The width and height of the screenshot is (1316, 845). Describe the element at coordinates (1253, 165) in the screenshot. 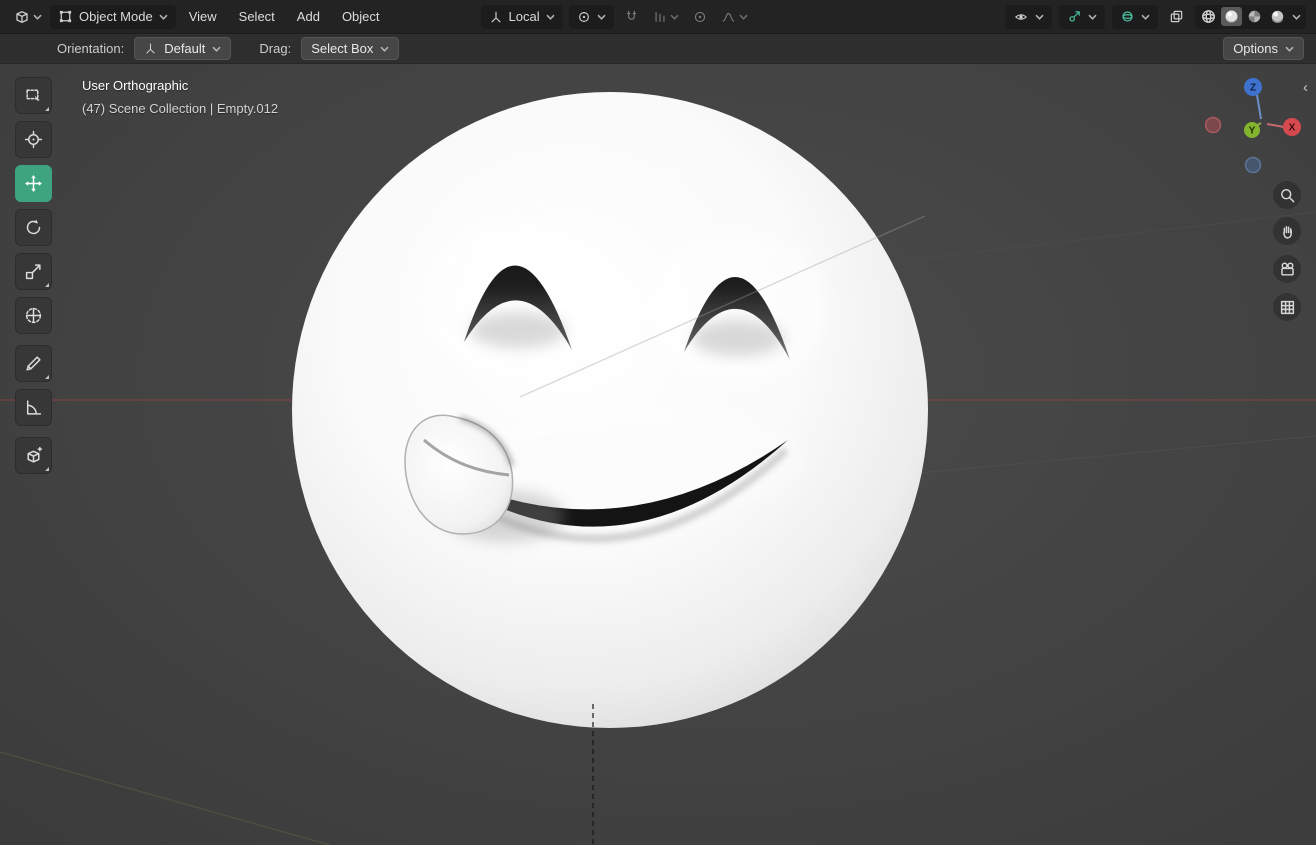

I see `axis-neg-z-ball` at that location.